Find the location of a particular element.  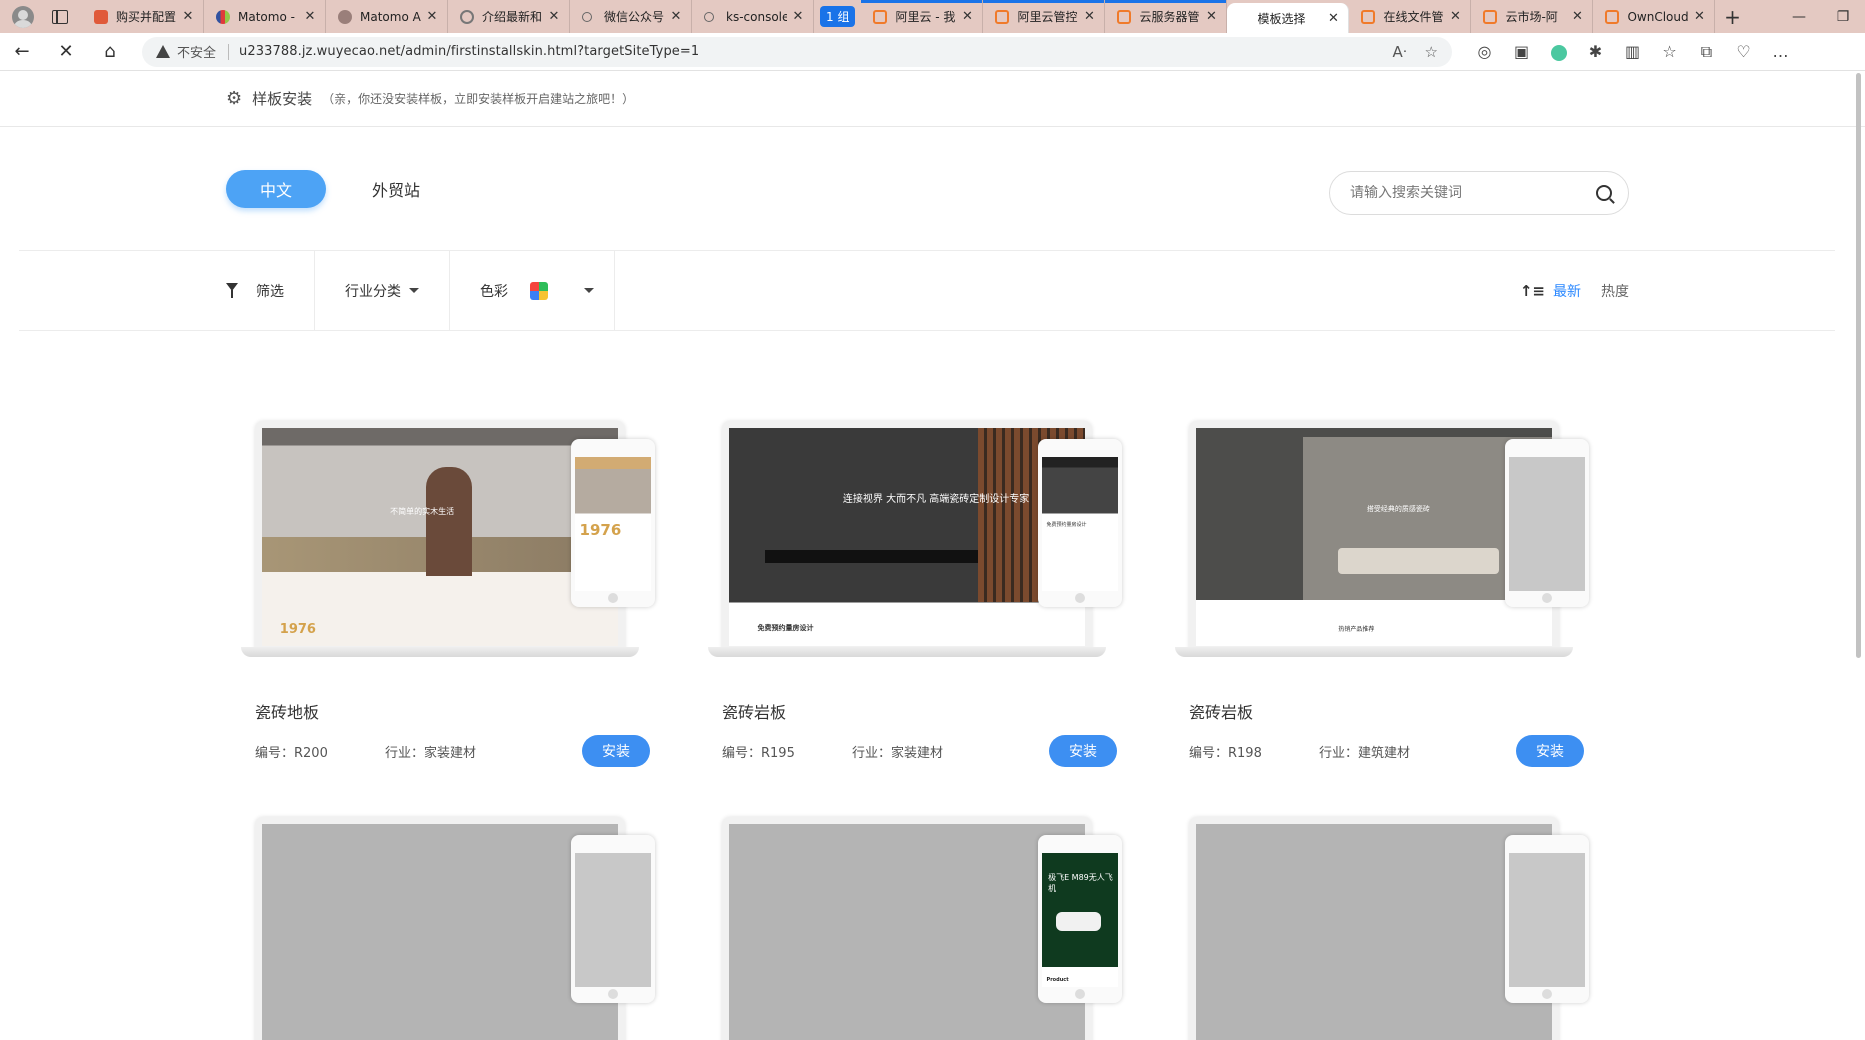

read-aloud-icon: Aᐧ is located at coordinates (1399, 52).